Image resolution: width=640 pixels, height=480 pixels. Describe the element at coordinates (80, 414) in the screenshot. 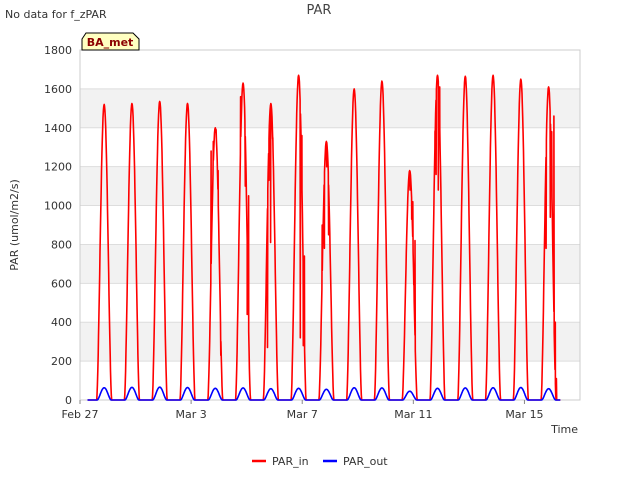

I see `x-tick-label: Feb 27` at that location.